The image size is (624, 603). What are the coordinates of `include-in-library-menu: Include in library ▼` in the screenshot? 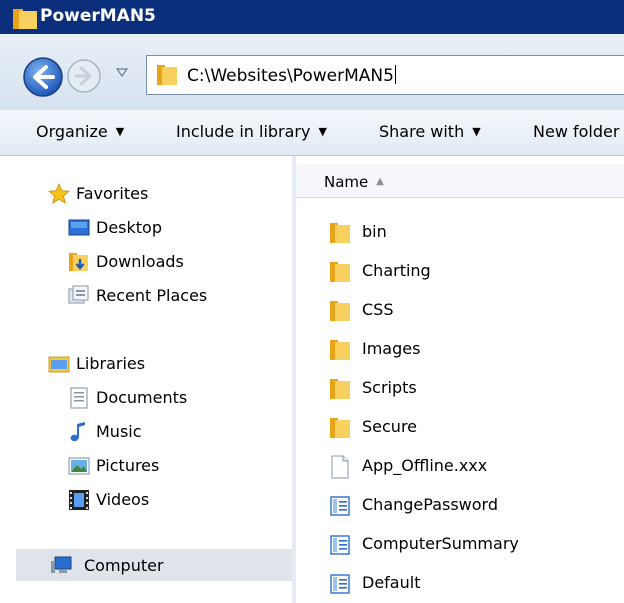 It's located at (251, 131).